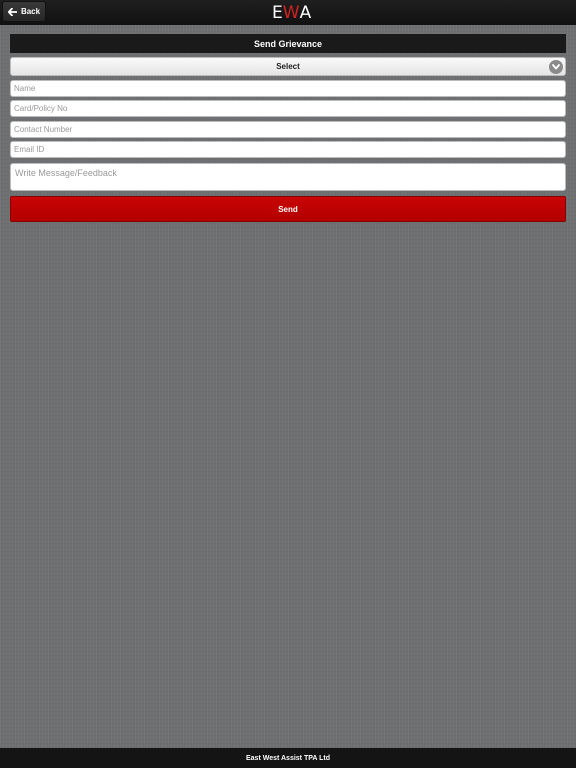 This screenshot has width=576, height=768. Describe the element at coordinates (288, 88) in the screenshot. I see `name-input` at that location.